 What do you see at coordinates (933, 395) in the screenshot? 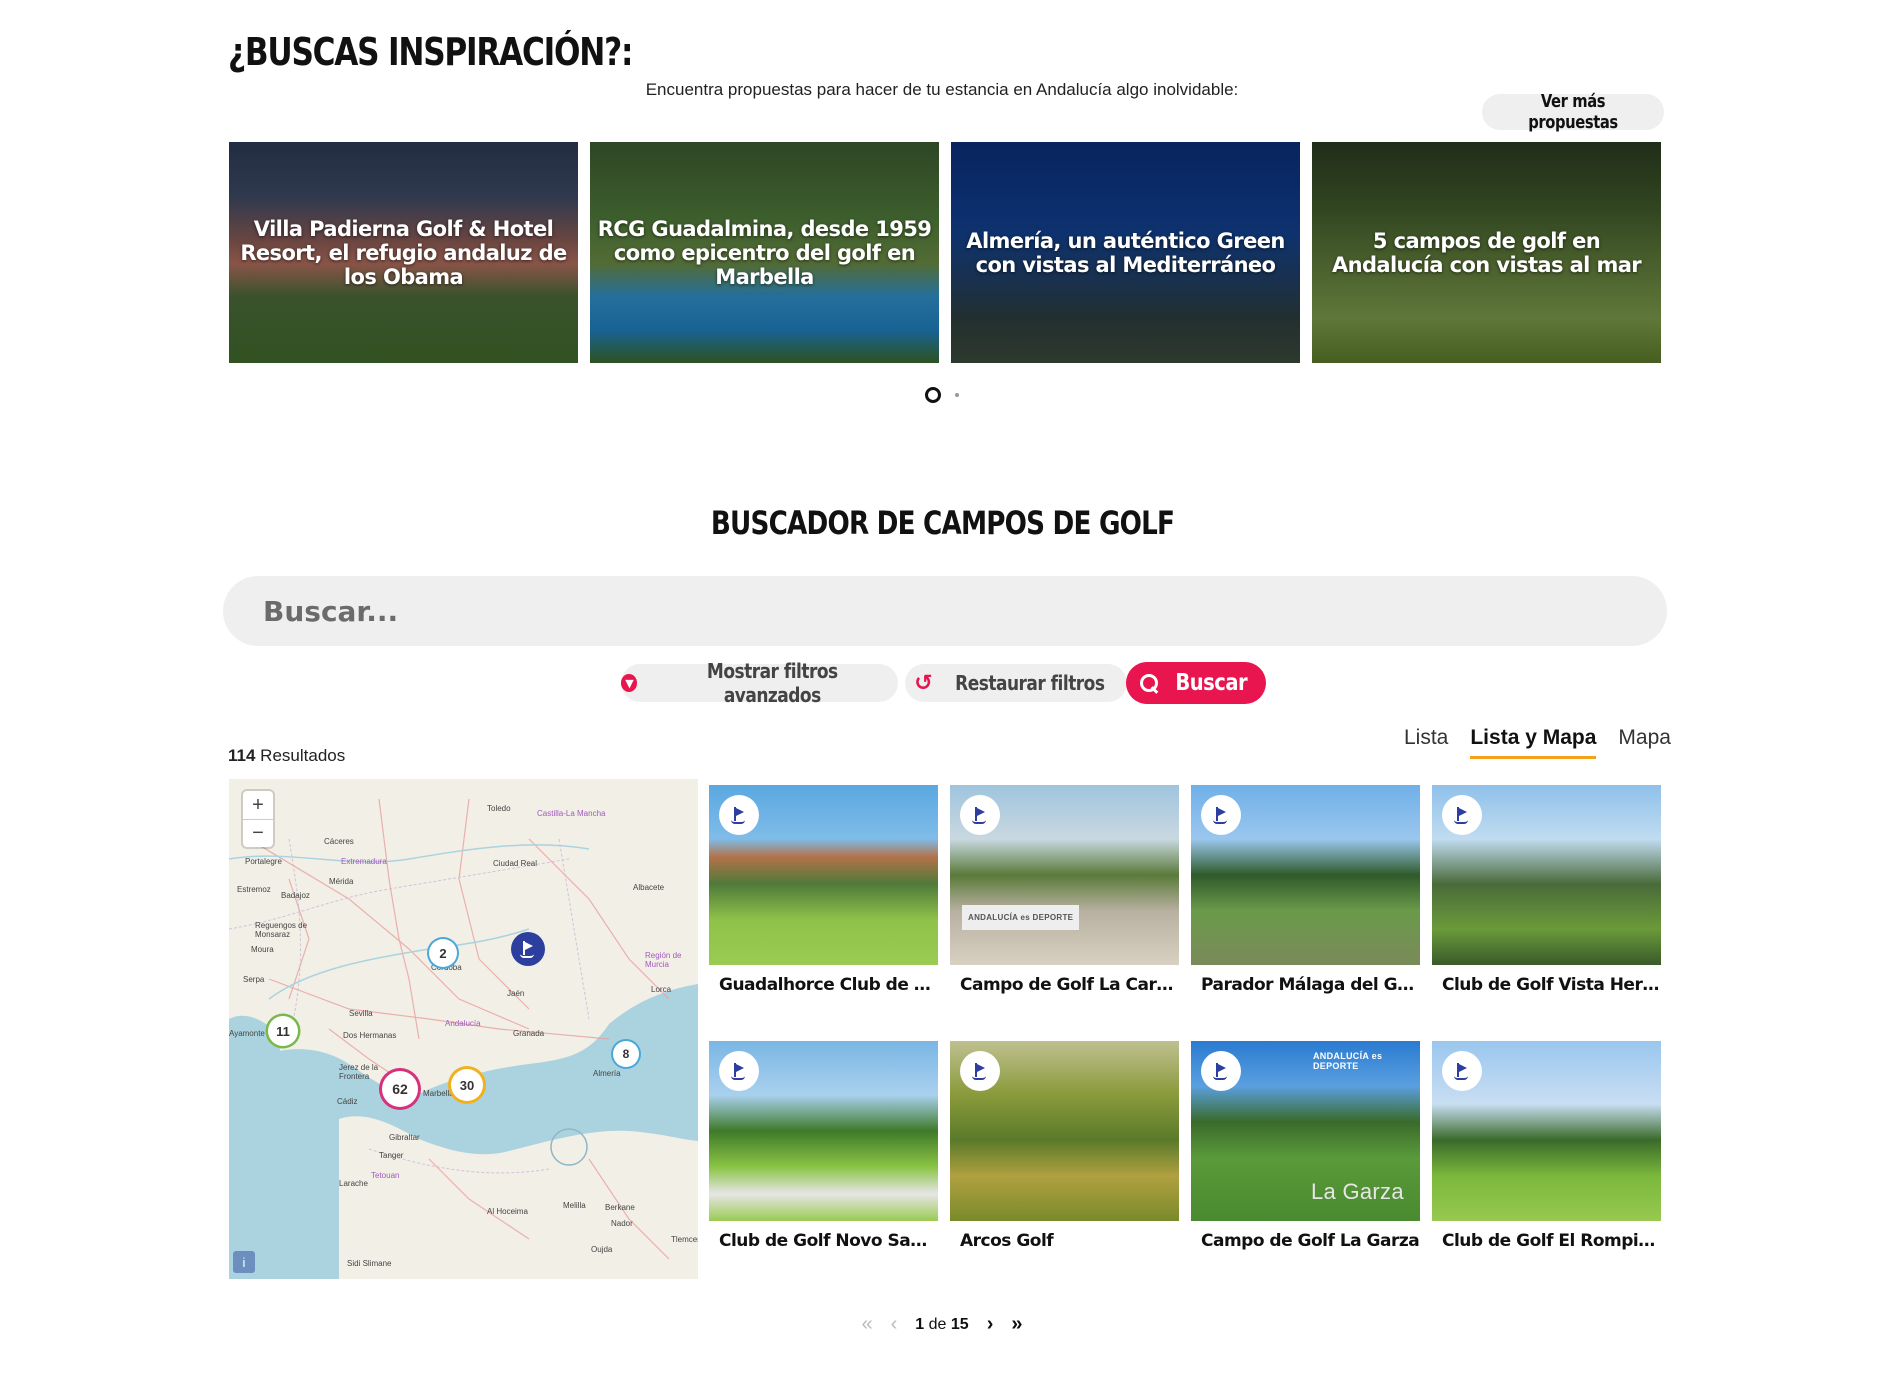
I see `carousel-dot-active` at bounding box center [933, 395].